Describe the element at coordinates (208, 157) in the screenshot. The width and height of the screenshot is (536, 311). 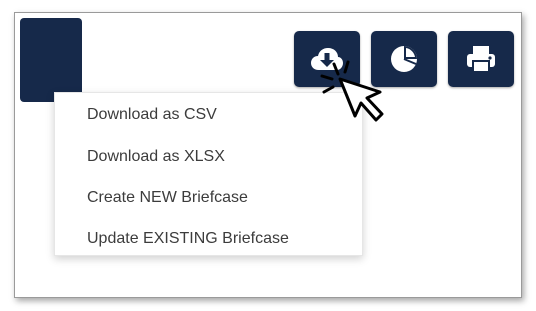
I see `menu-item-download-xlsx: Download as XLSX` at that location.